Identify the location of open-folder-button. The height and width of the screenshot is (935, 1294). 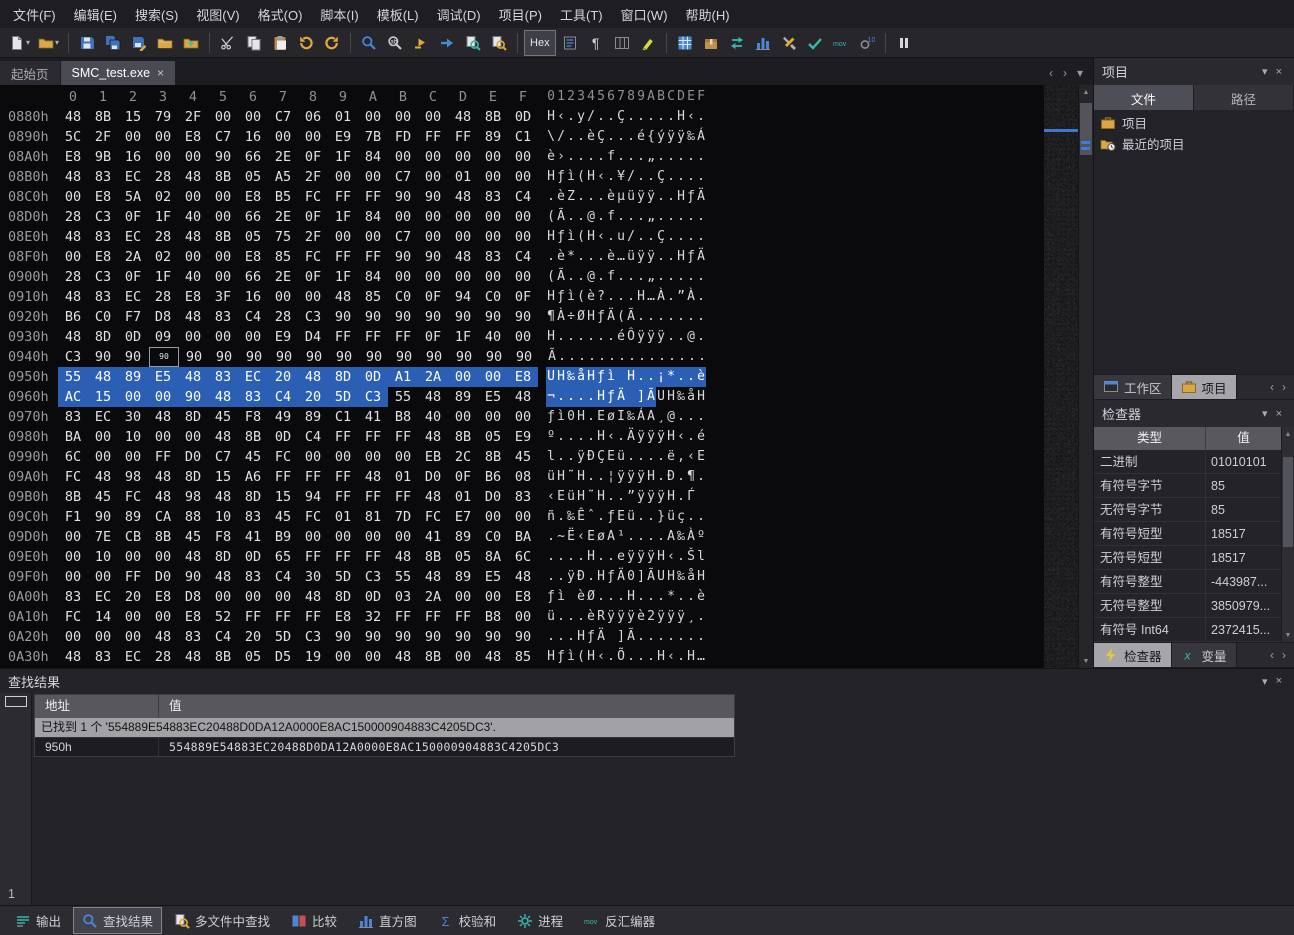
(165, 43).